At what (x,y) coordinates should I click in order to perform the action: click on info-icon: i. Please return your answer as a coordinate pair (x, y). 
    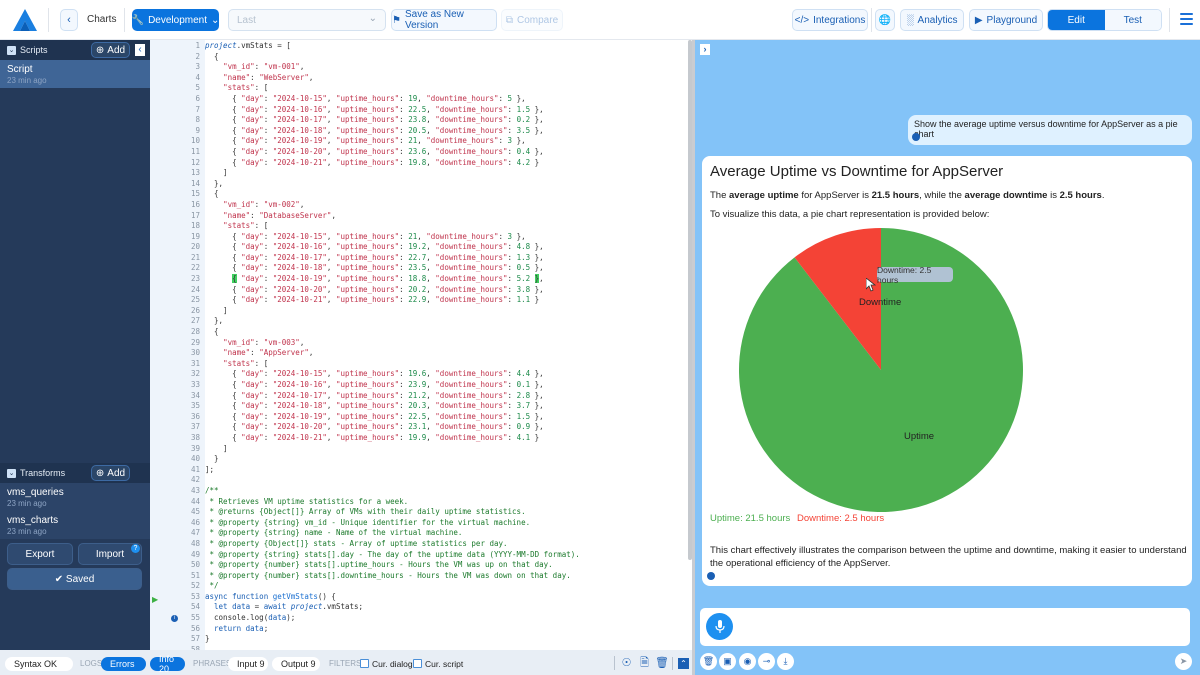
    Looking at the image, I should click on (174, 618).